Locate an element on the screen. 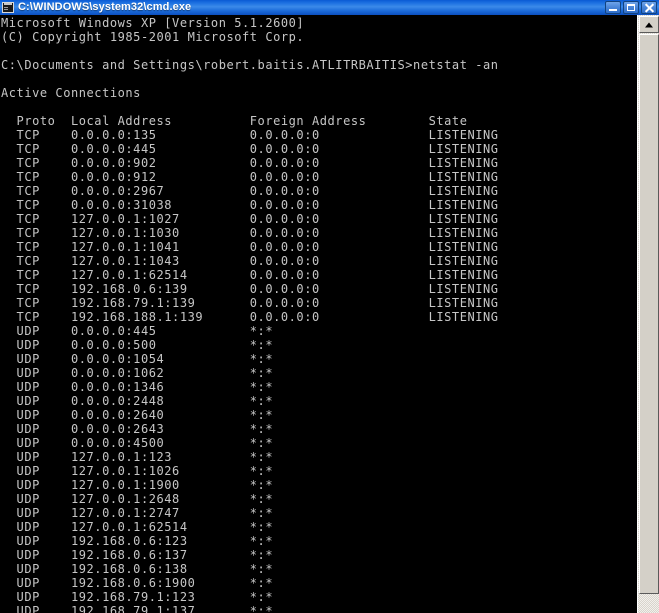 The image size is (659, 613). window-controls is located at coordinates (631, 7).